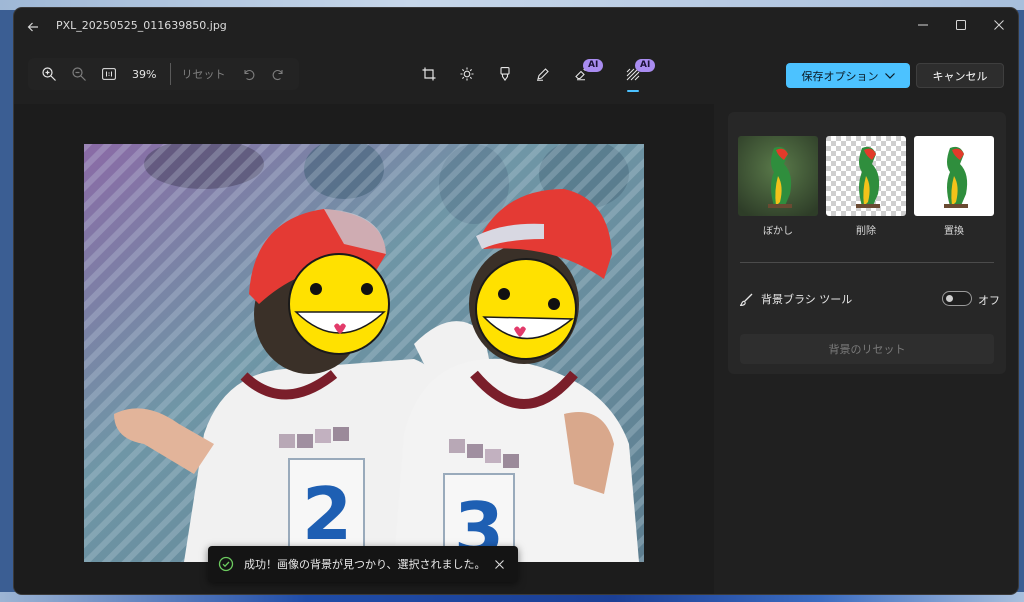 Image resolution: width=1024 pixels, height=602 pixels. I want to click on remove-option: 削除, so click(866, 186).